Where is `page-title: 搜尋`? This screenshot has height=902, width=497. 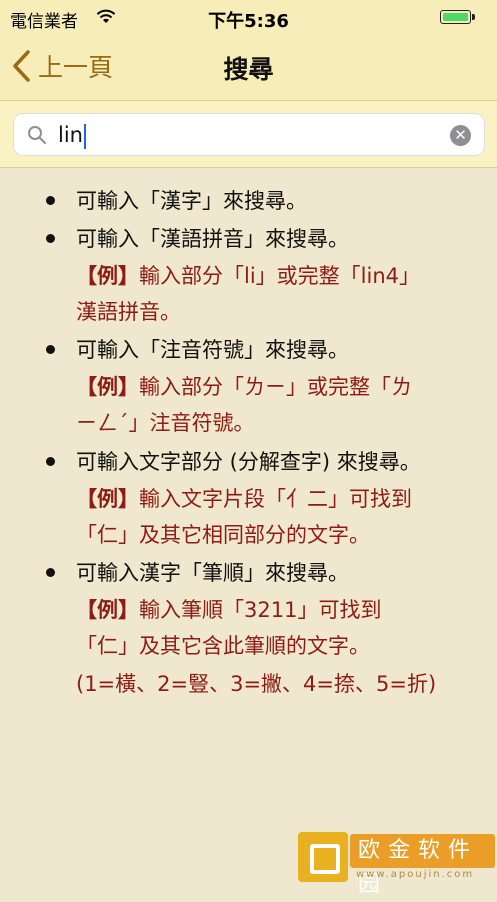
page-title: 搜尋 is located at coordinates (248, 69).